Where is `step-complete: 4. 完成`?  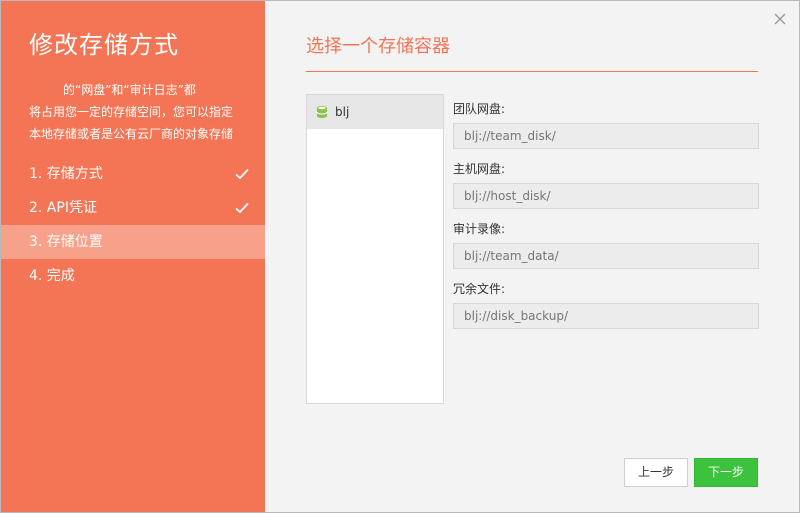 step-complete: 4. 完成 is located at coordinates (133, 276).